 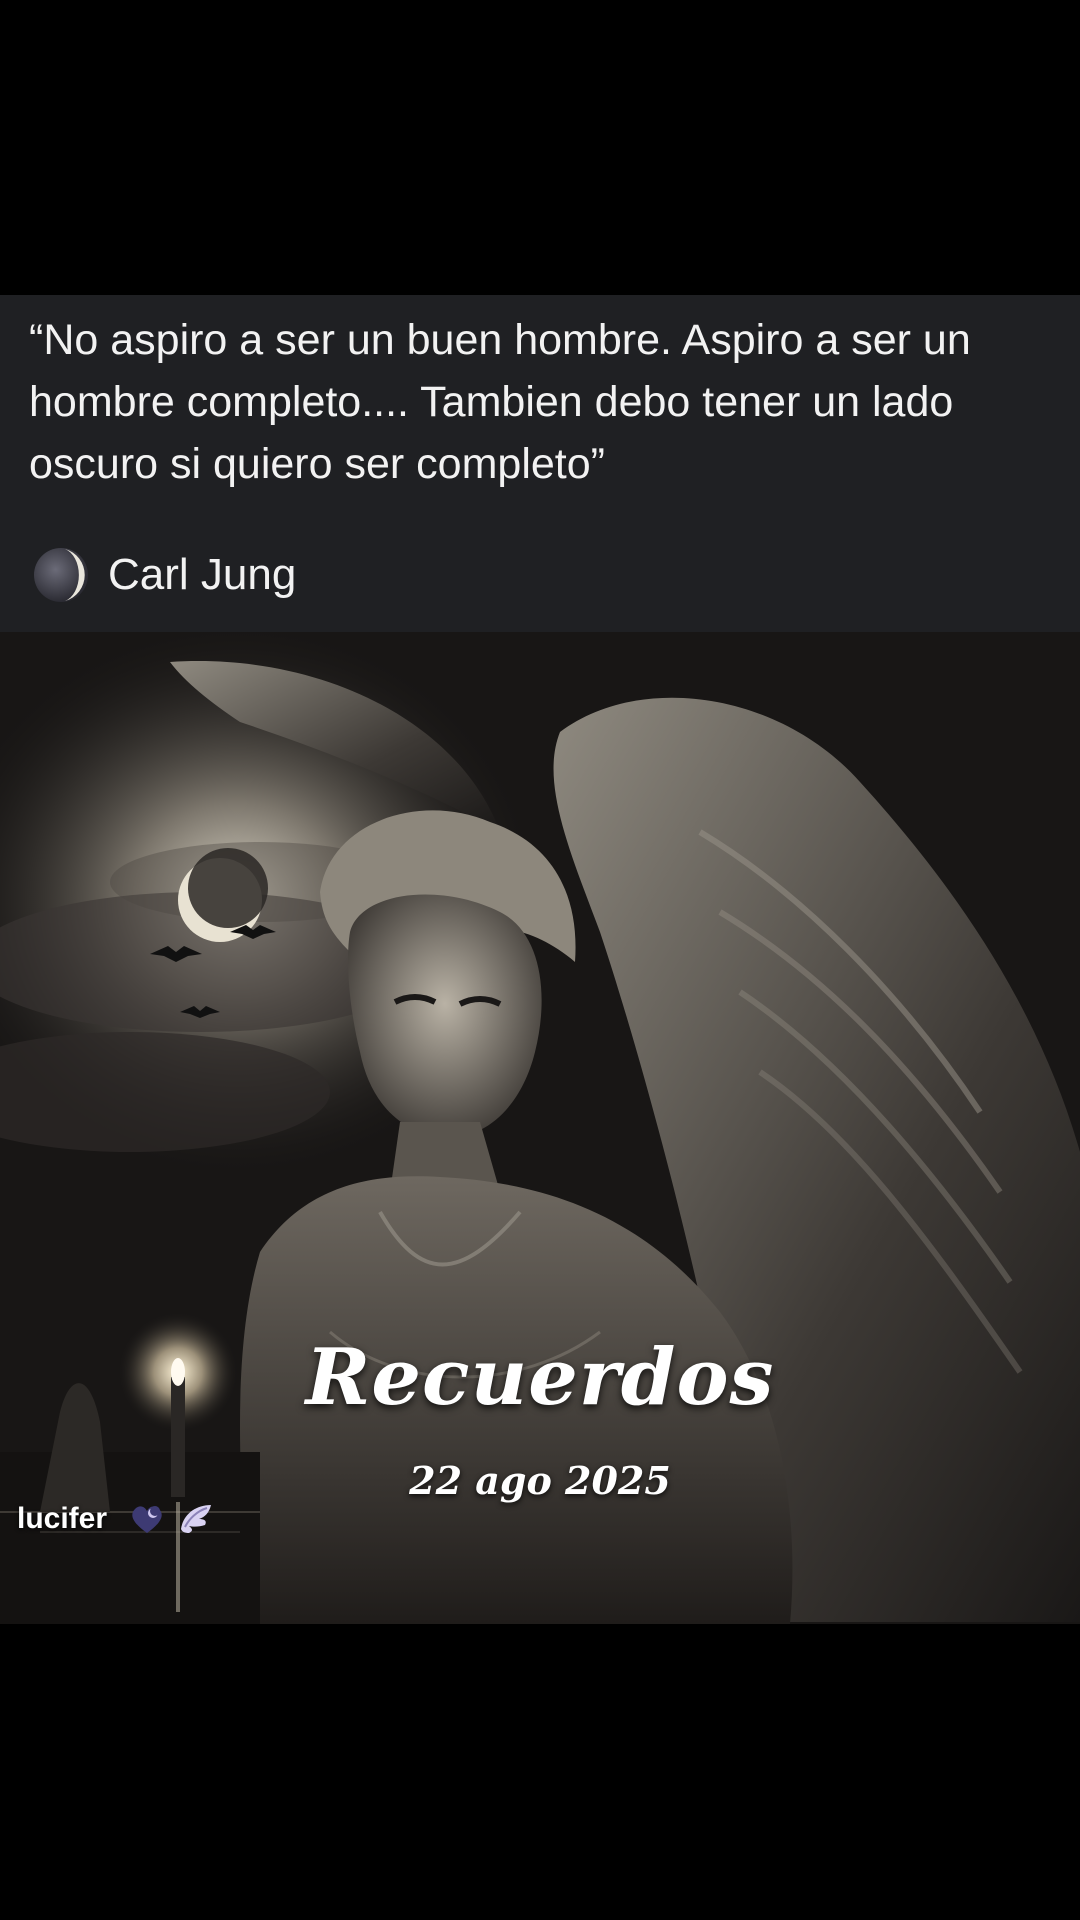 What do you see at coordinates (540, 1377) in the screenshot?
I see `memories-title: Recuerdos` at bounding box center [540, 1377].